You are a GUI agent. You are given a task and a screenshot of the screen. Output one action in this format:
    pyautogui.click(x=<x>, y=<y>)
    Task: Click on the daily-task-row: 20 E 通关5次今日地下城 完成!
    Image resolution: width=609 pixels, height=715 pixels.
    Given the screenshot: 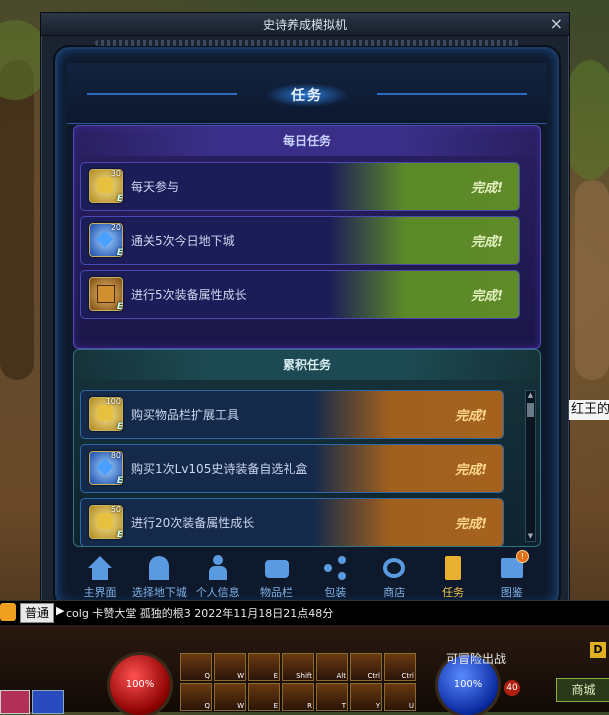 What is the action you would take?
    pyautogui.click(x=300, y=240)
    